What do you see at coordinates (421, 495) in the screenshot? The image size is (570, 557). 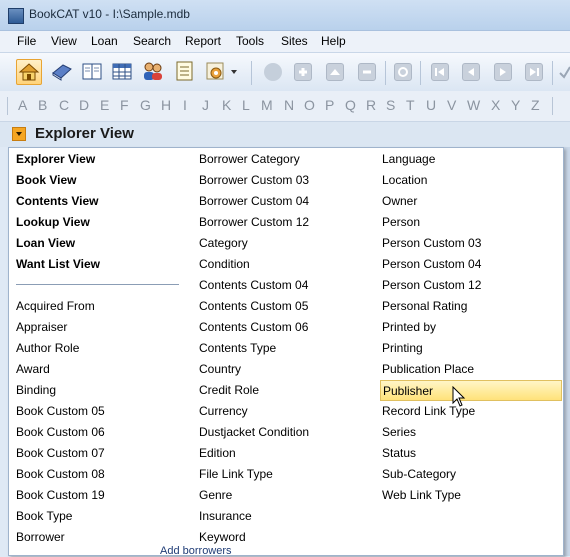 I see `lookup-item: Web Link Type` at bounding box center [421, 495].